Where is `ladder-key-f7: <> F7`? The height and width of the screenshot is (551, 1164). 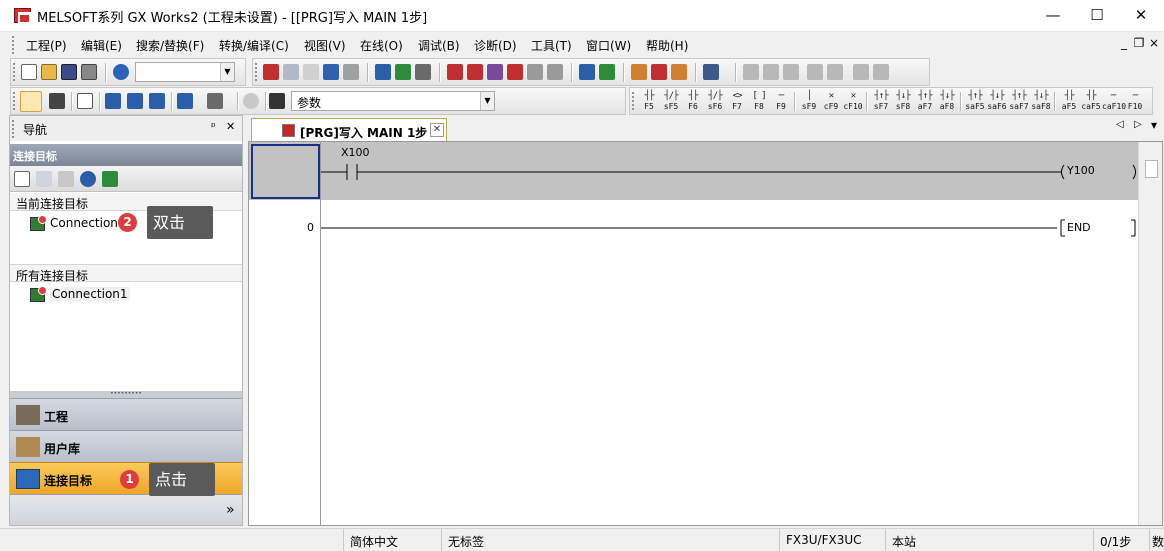
ladder-key-f7: <> F7 is located at coordinates (737, 102).